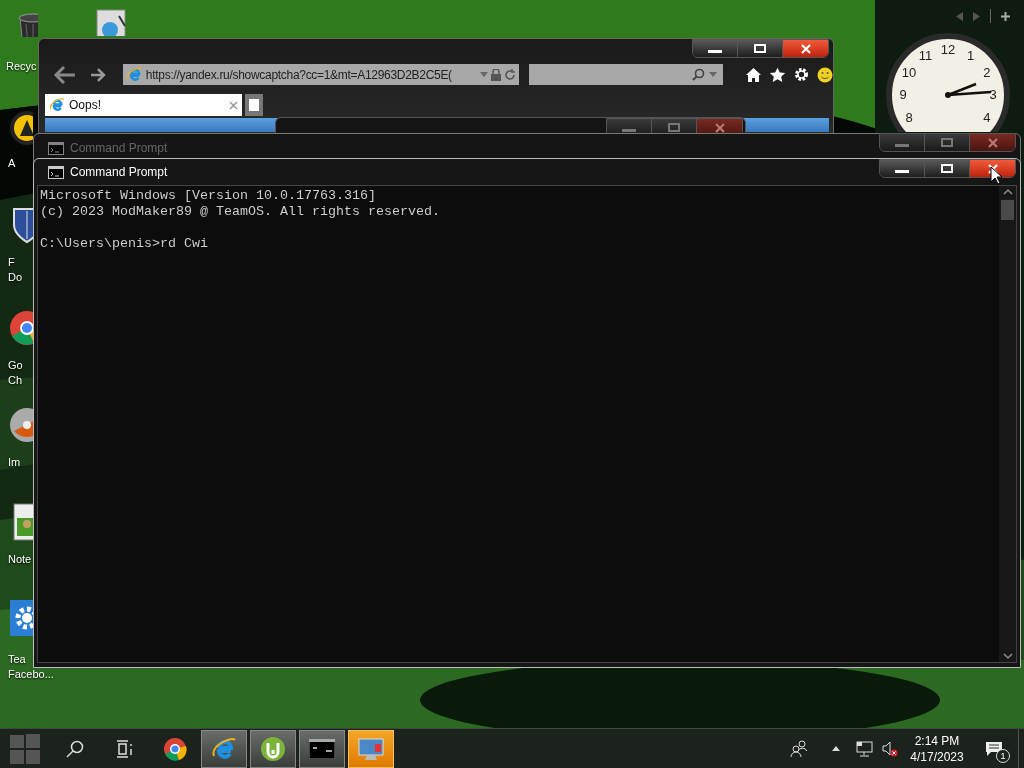 This screenshot has height=768, width=1024. Describe the element at coordinates (903, 95) in the screenshot. I see `clock-numeral: 9` at that location.